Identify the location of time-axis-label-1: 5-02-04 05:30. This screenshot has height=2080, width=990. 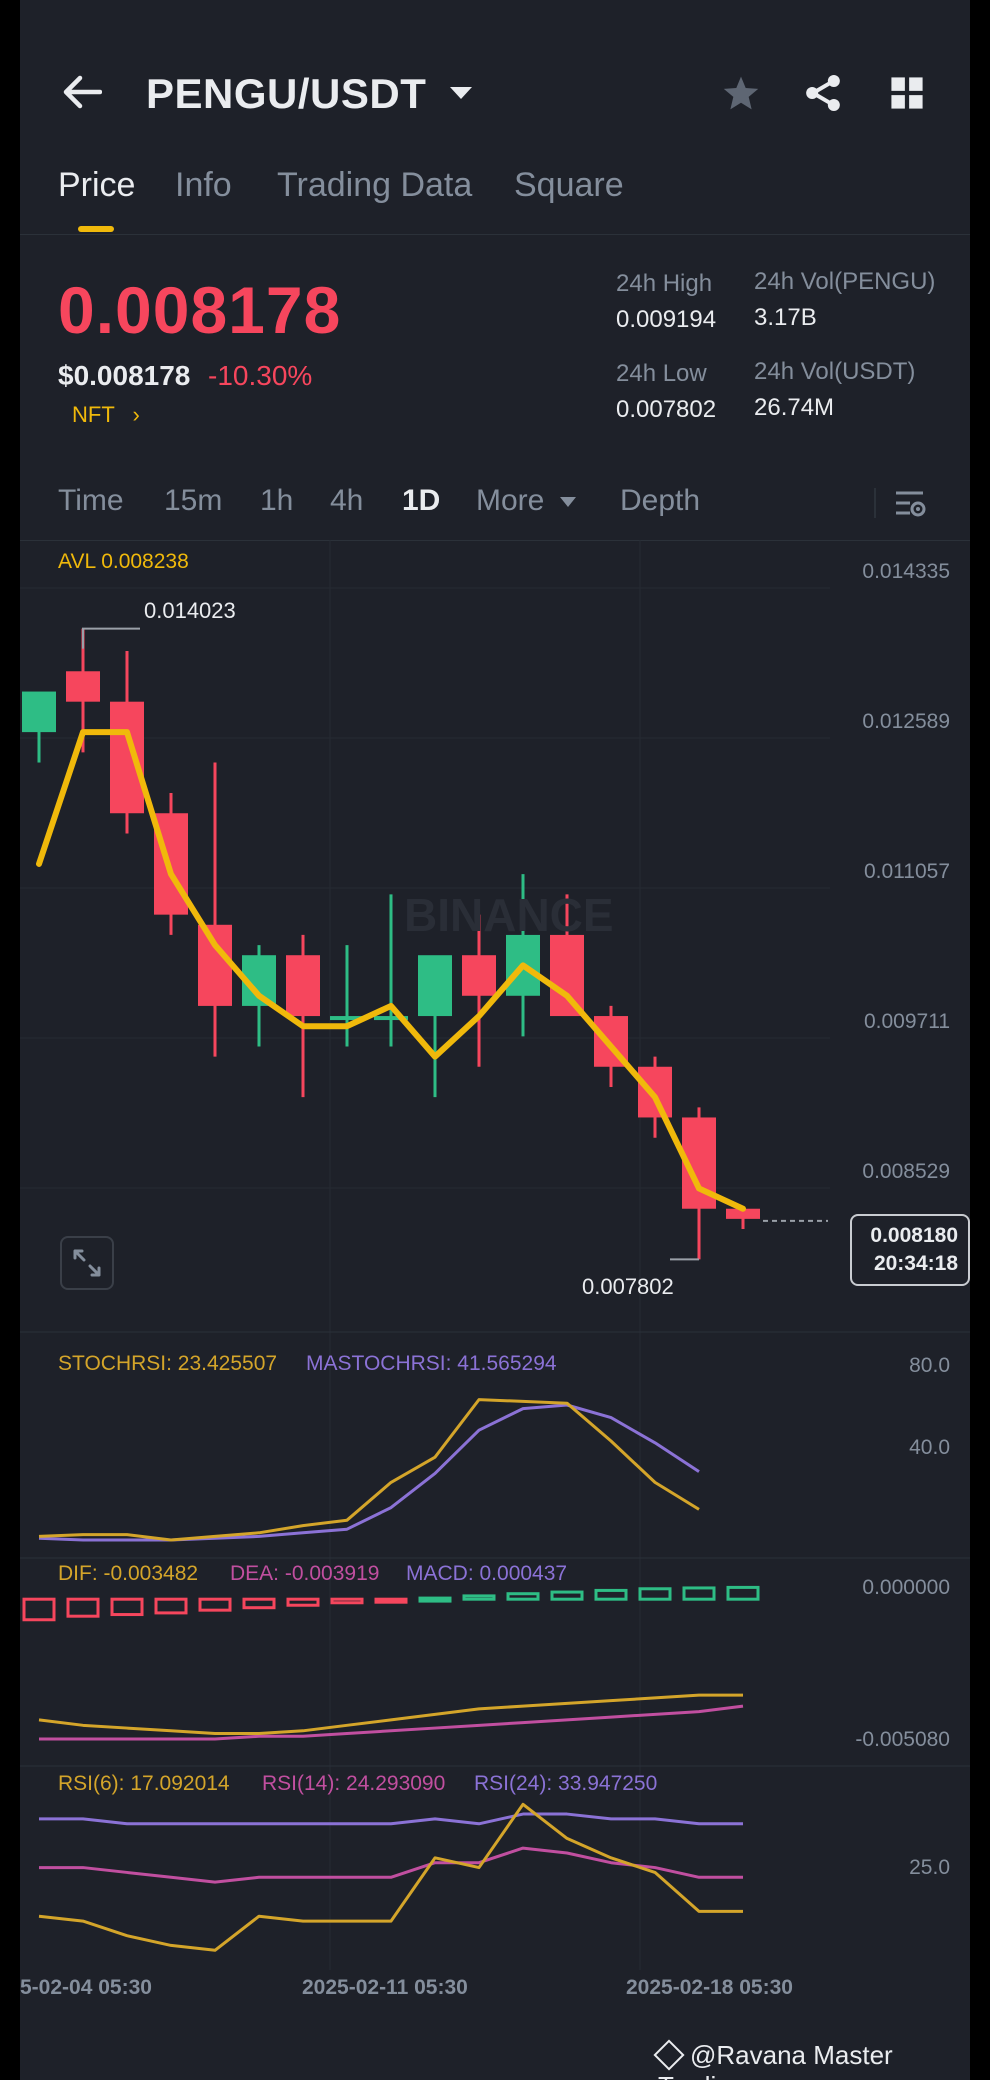
(86, 1987).